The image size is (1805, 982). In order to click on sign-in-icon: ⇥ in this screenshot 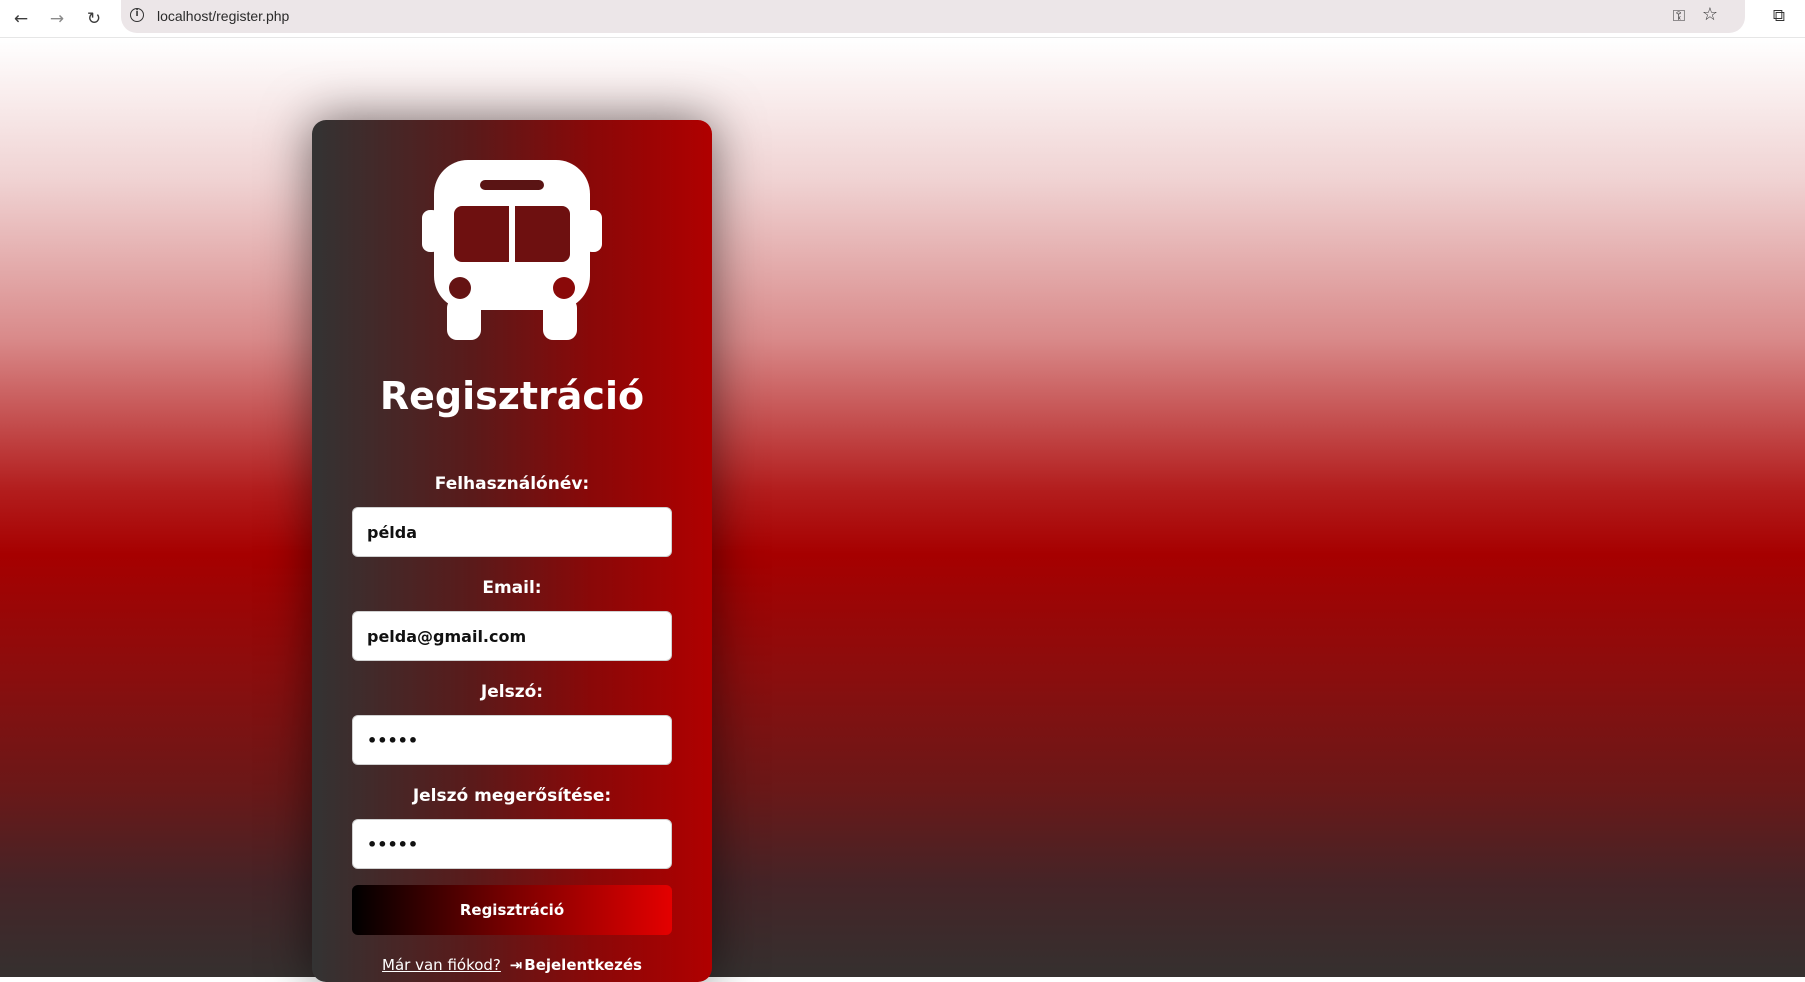, I will do `click(516, 965)`.